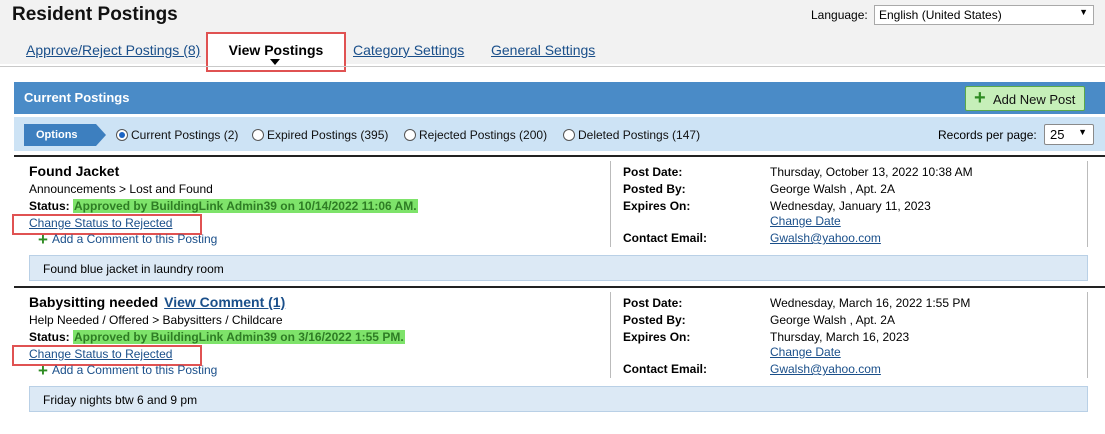  I want to click on filter-current: Current Postings (2), so click(177, 135).